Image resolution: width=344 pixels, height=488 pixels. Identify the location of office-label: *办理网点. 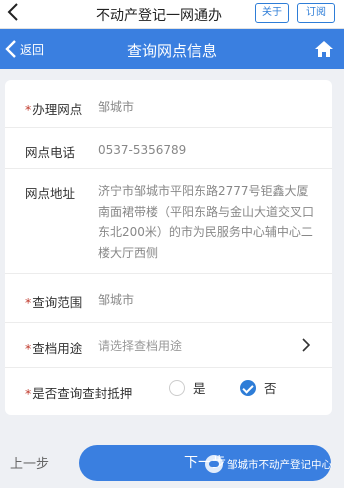
(54, 109).